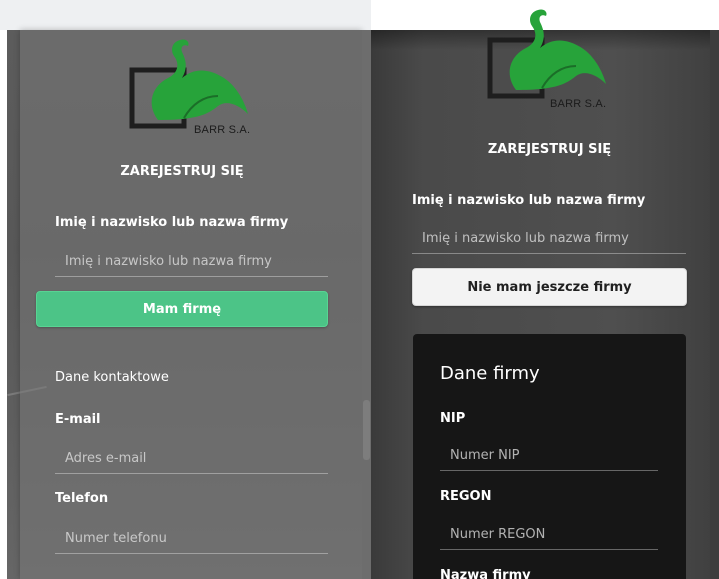  Describe the element at coordinates (182, 309) in the screenshot. I see `have-company-button: Mam firmę` at that location.